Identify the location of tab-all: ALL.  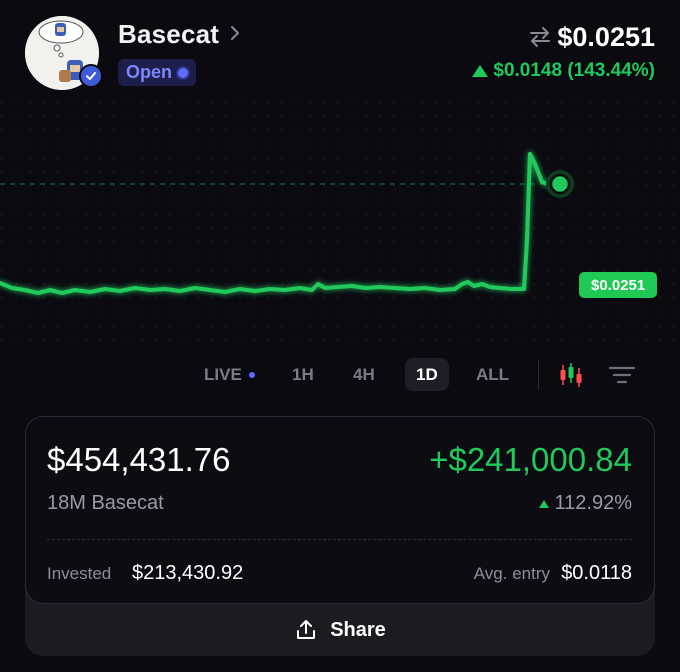
(492, 374).